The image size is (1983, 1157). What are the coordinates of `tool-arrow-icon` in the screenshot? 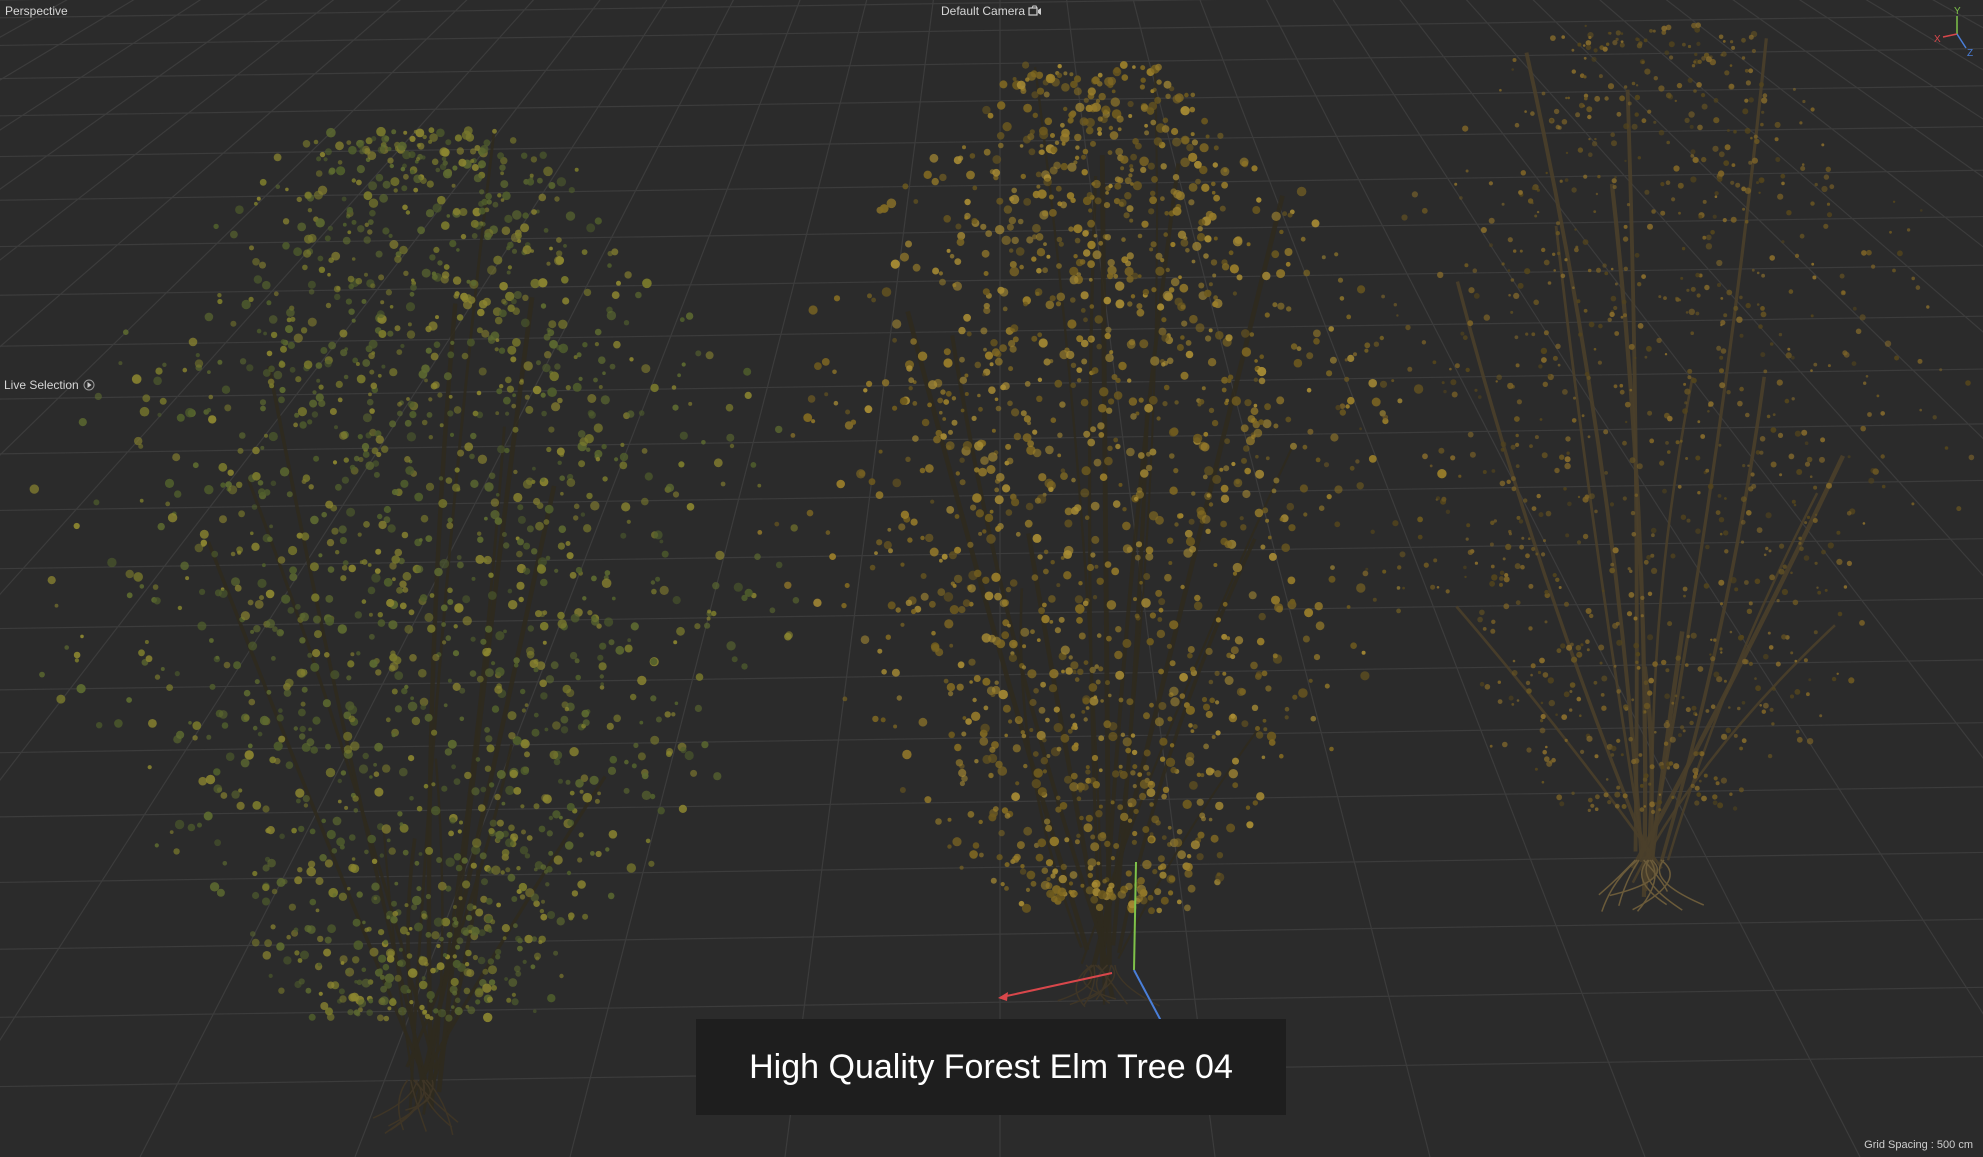 It's located at (89, 385).